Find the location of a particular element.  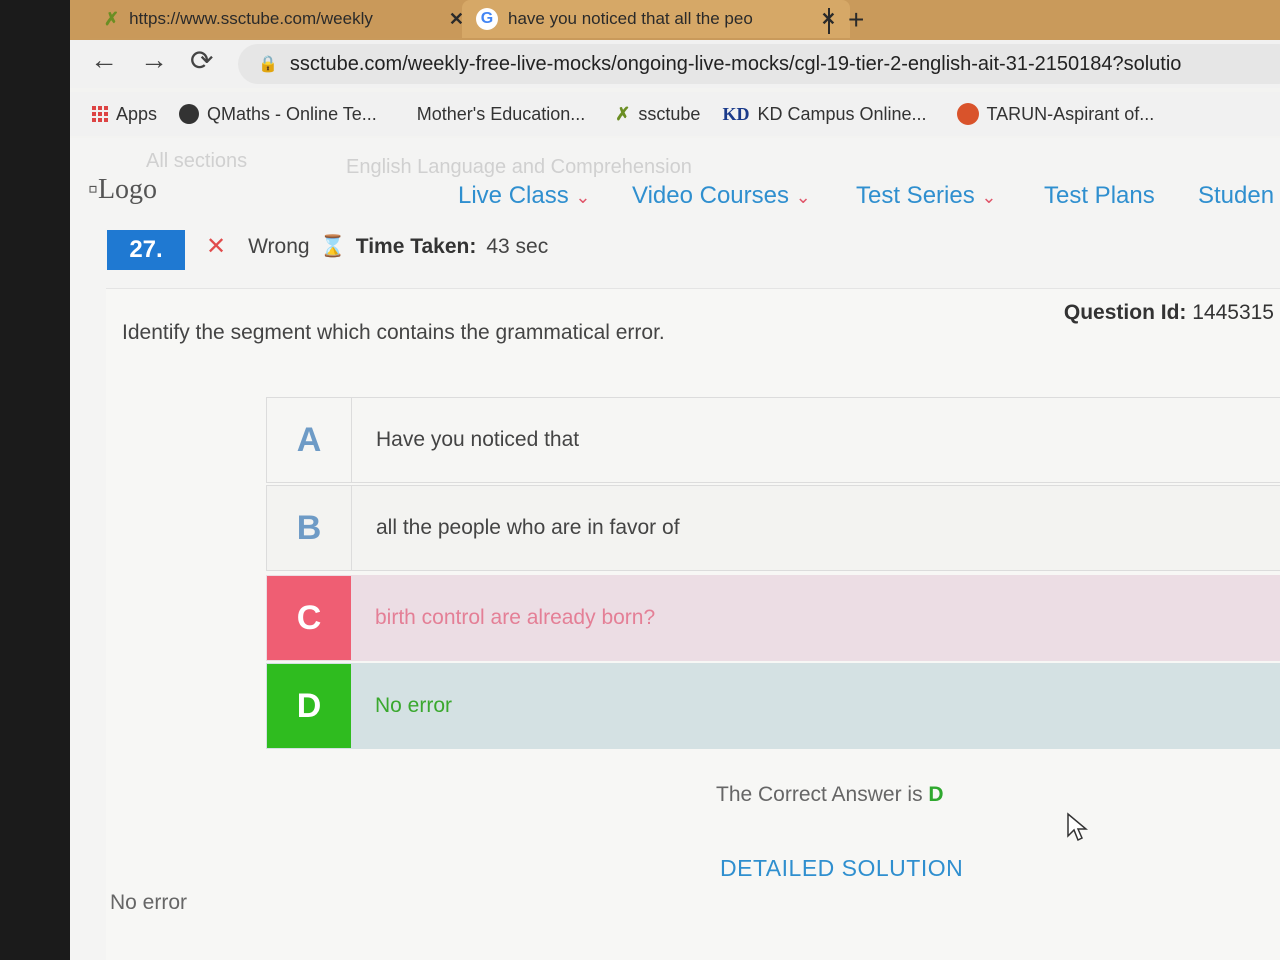

question-status-row: ✕ Wrong ⌛ Time Taken: 43 sec is located at coordinates (377, 246).